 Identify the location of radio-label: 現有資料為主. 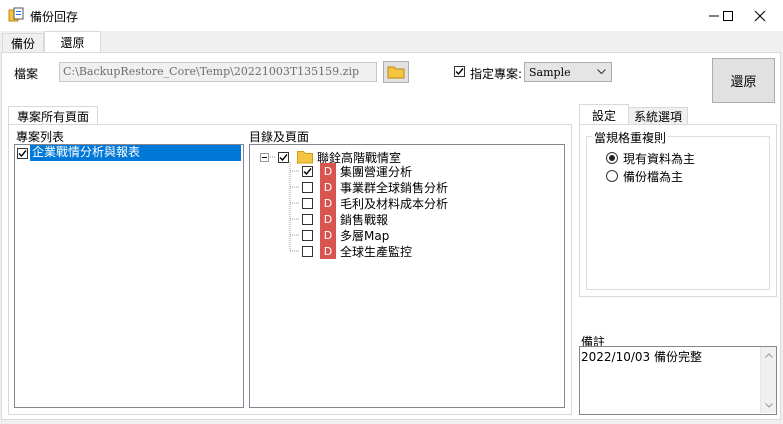
(659, 158).